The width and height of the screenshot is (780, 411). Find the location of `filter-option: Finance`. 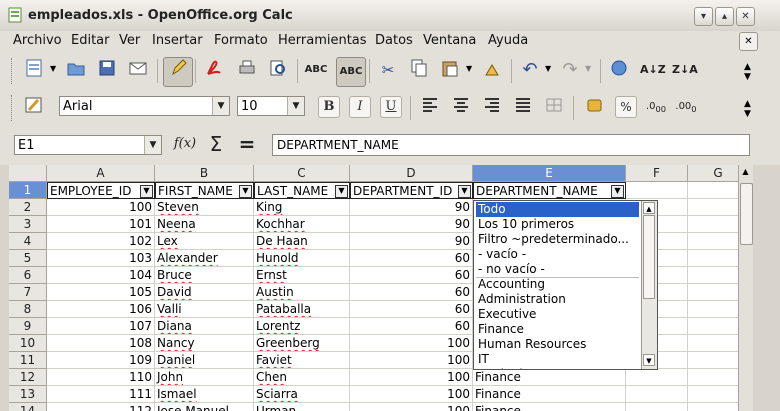

filter-option: Finance is located at coordinates (557, 329).